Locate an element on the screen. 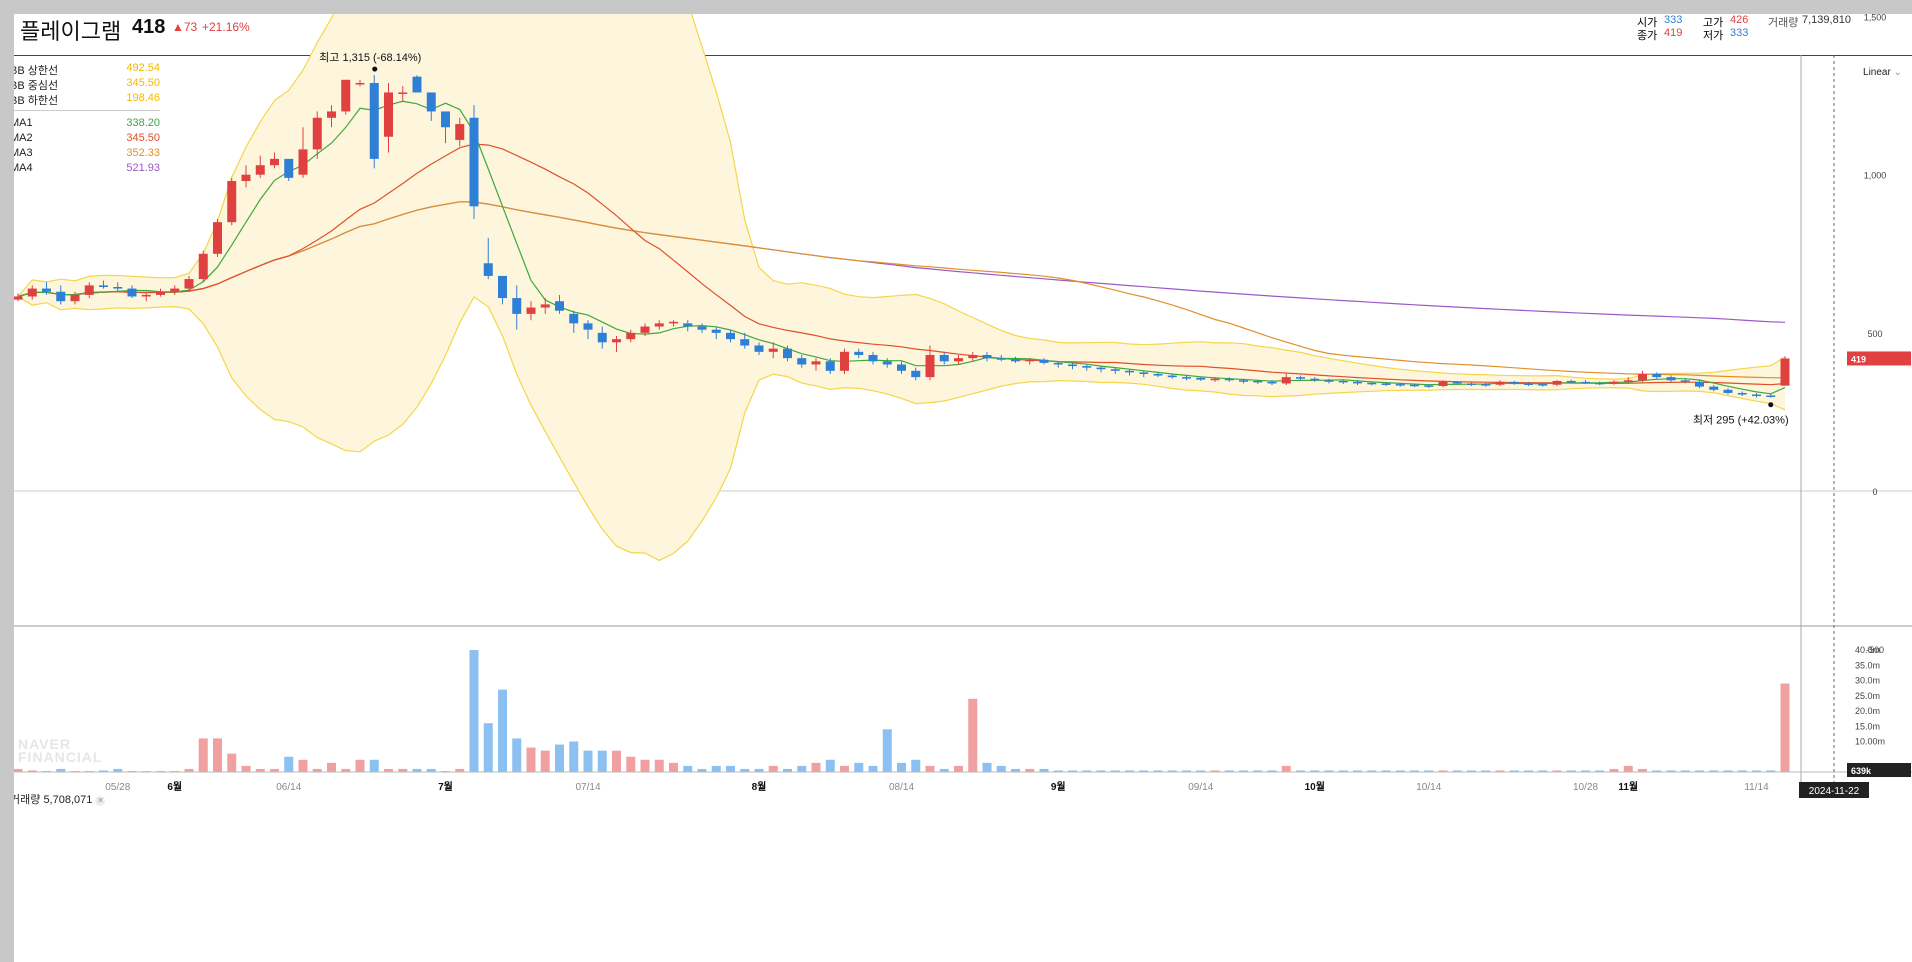 This screenshot has width=1912, height=962. close-icon: ✕ is located at coordinates (100, 801).